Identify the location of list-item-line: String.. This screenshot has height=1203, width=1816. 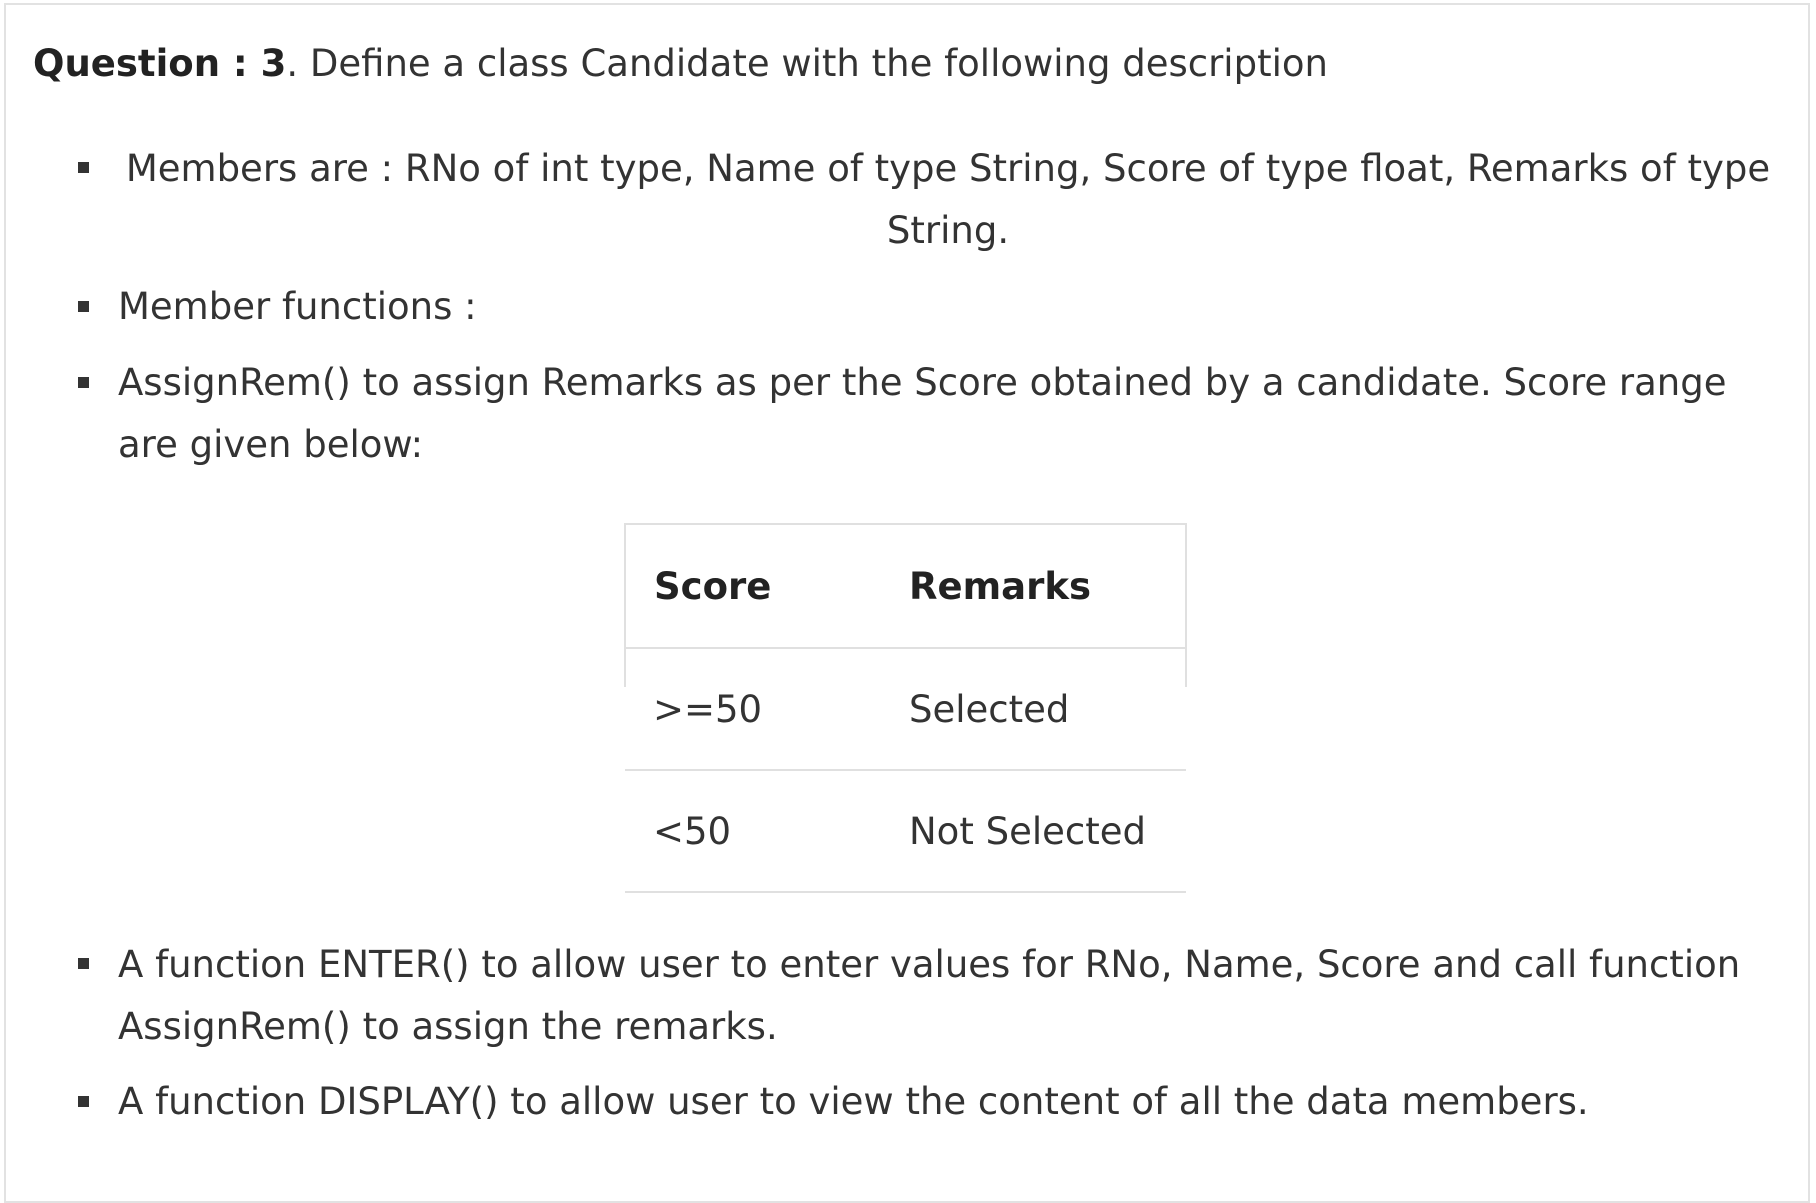
(948, 230).